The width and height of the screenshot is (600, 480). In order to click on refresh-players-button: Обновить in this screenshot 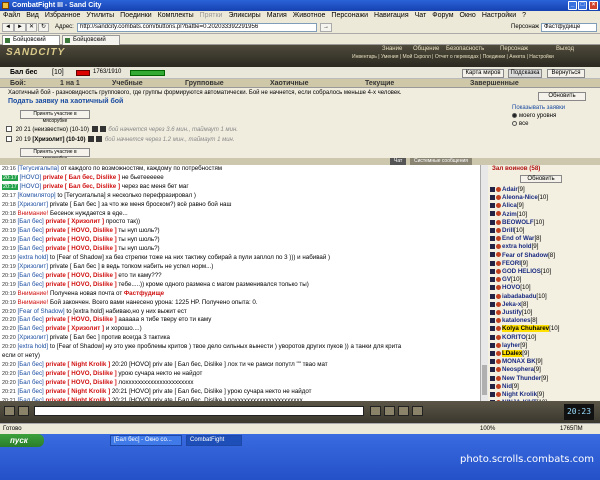, I will do `click(541, 179)`.